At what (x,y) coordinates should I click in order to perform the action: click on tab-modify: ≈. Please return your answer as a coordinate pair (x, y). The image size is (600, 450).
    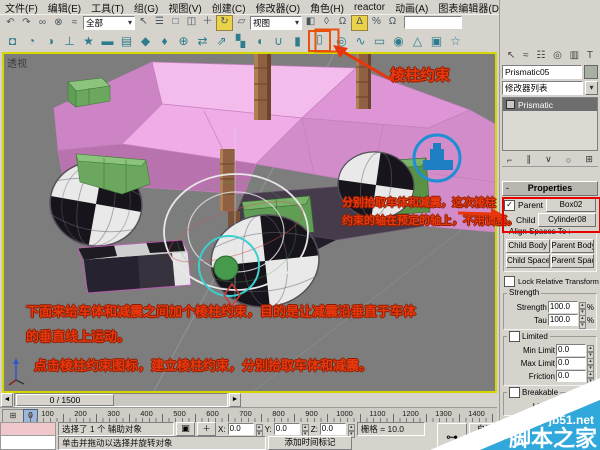
    Looking at the image, I should click on (526, 56).